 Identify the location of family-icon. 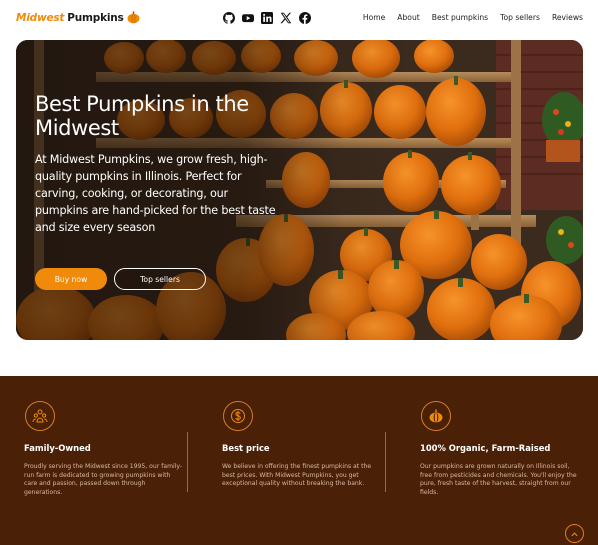
(40, 416).